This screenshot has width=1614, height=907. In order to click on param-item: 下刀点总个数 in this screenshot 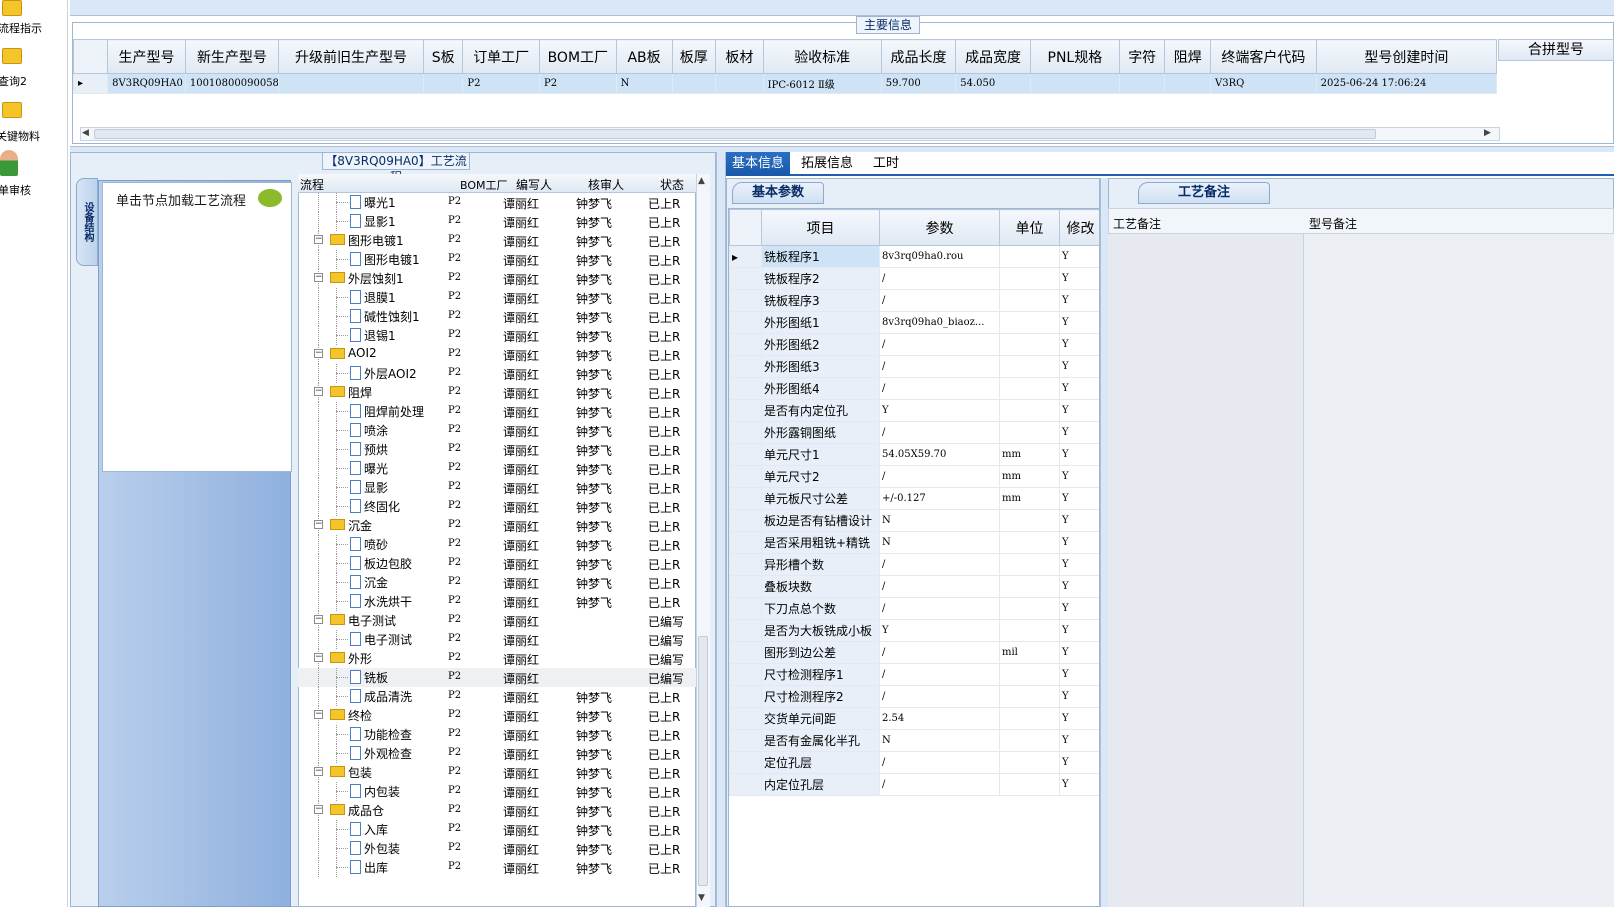, I will do `click(820, 608)`.